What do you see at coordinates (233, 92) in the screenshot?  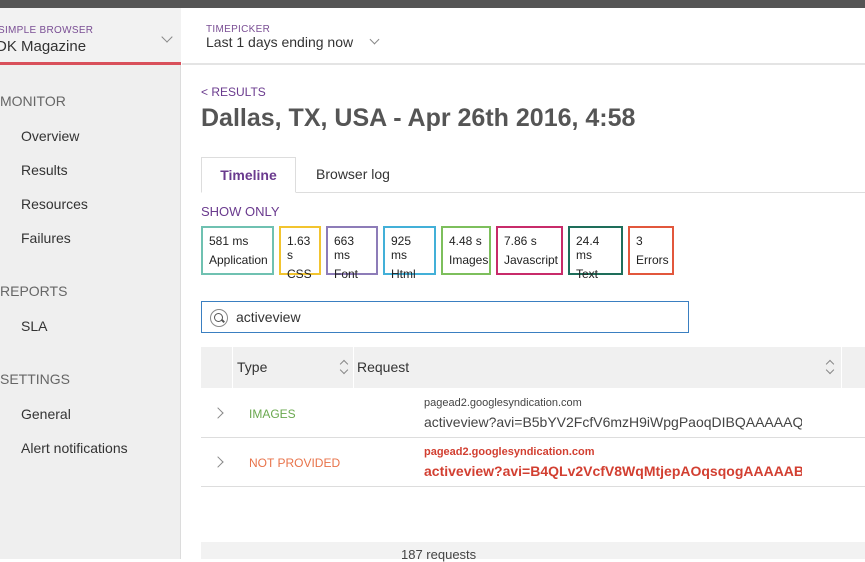 I see `back-to-results-link: < RESULTS` at bounding box center [233, 92].